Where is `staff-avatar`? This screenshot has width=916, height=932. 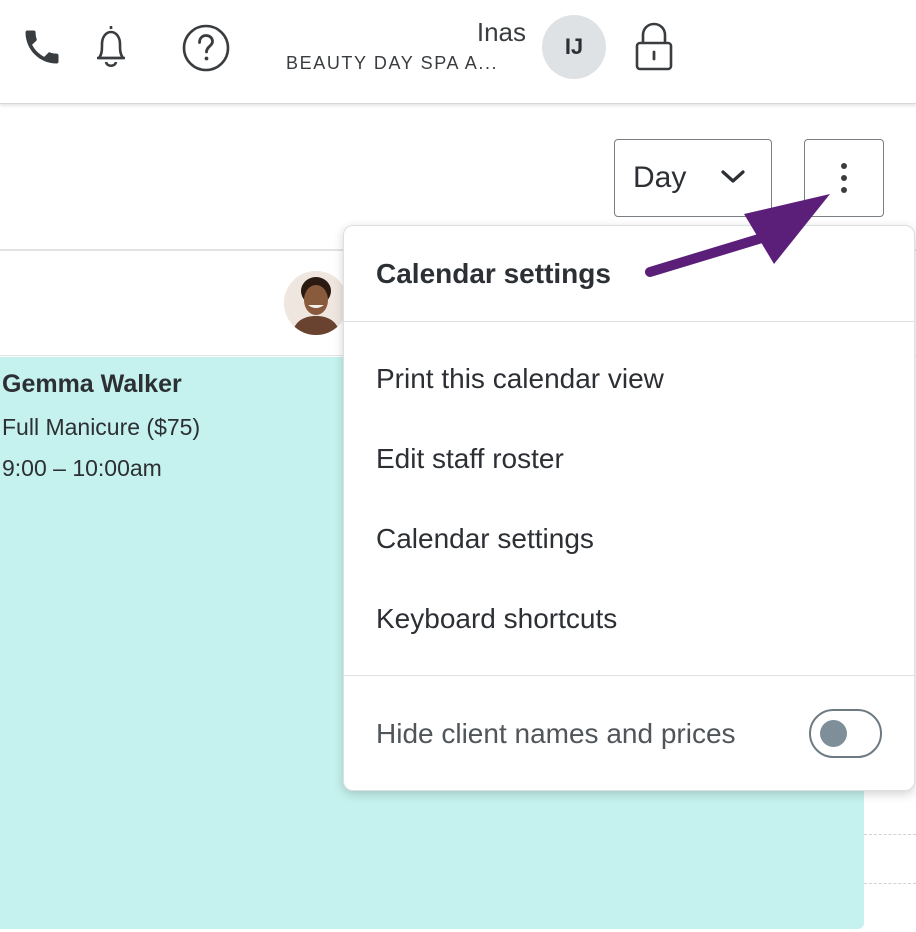
staff-avatar is located at coordinates (316, 303).